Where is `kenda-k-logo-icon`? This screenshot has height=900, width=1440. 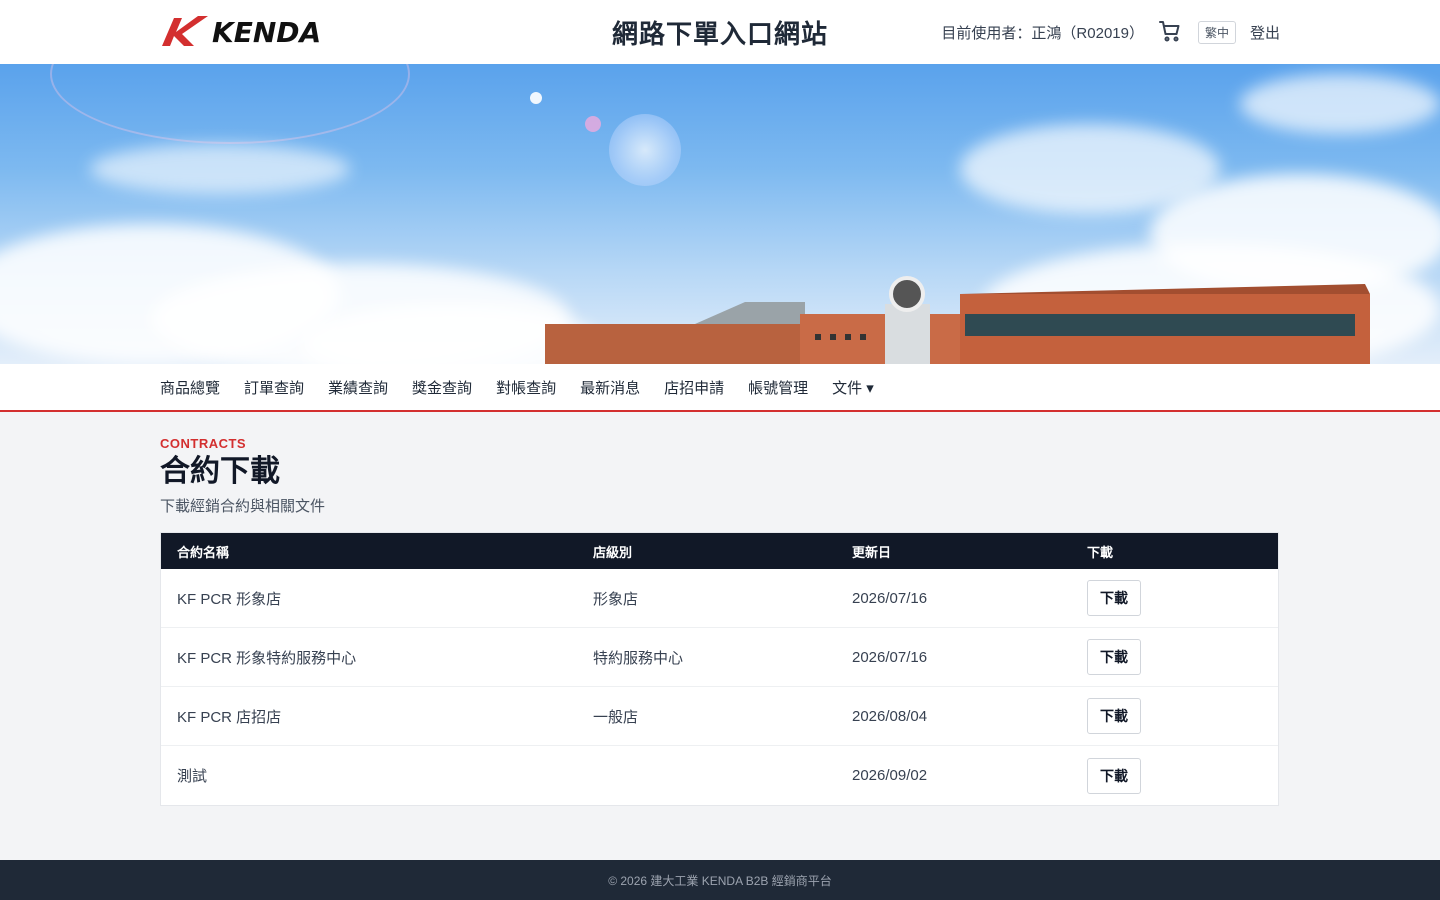 kenda-k-logo-icon is located at coordinates (184, 32).